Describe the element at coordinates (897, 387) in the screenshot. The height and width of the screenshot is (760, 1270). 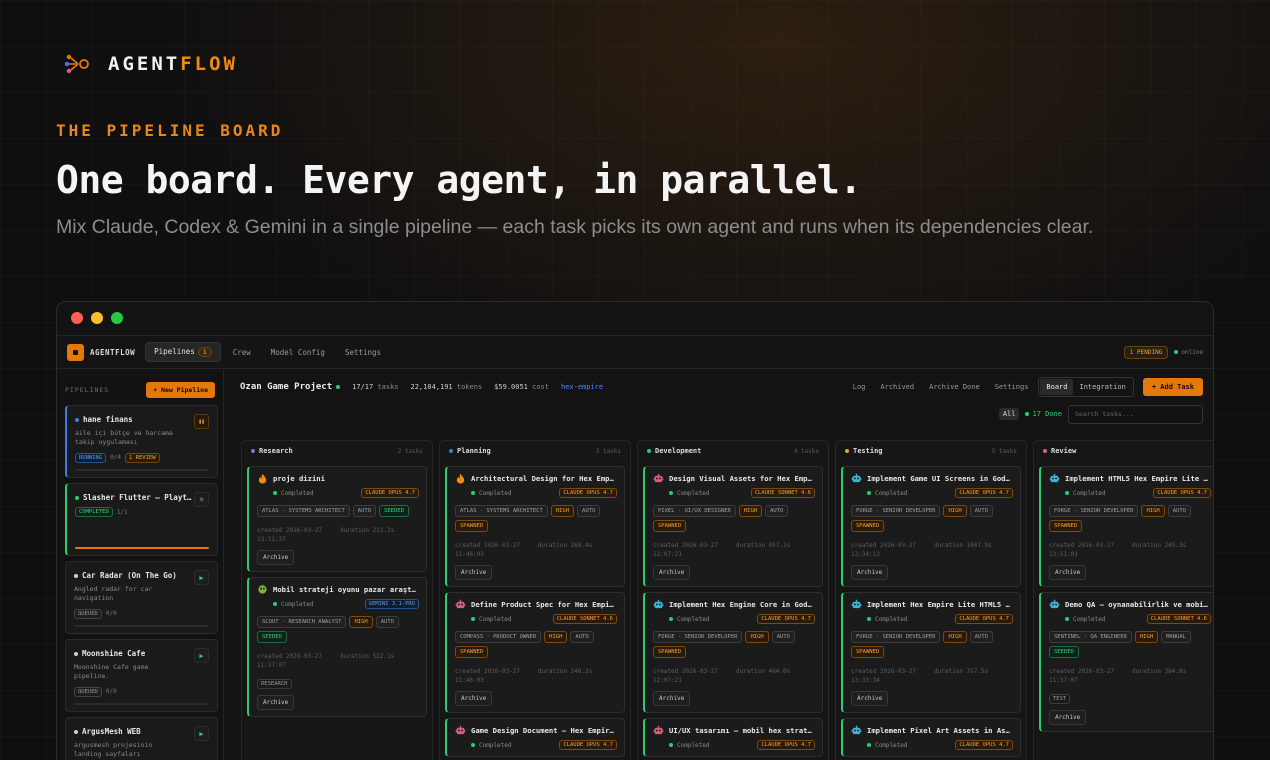
I see `archived-link: Archived` at that location.